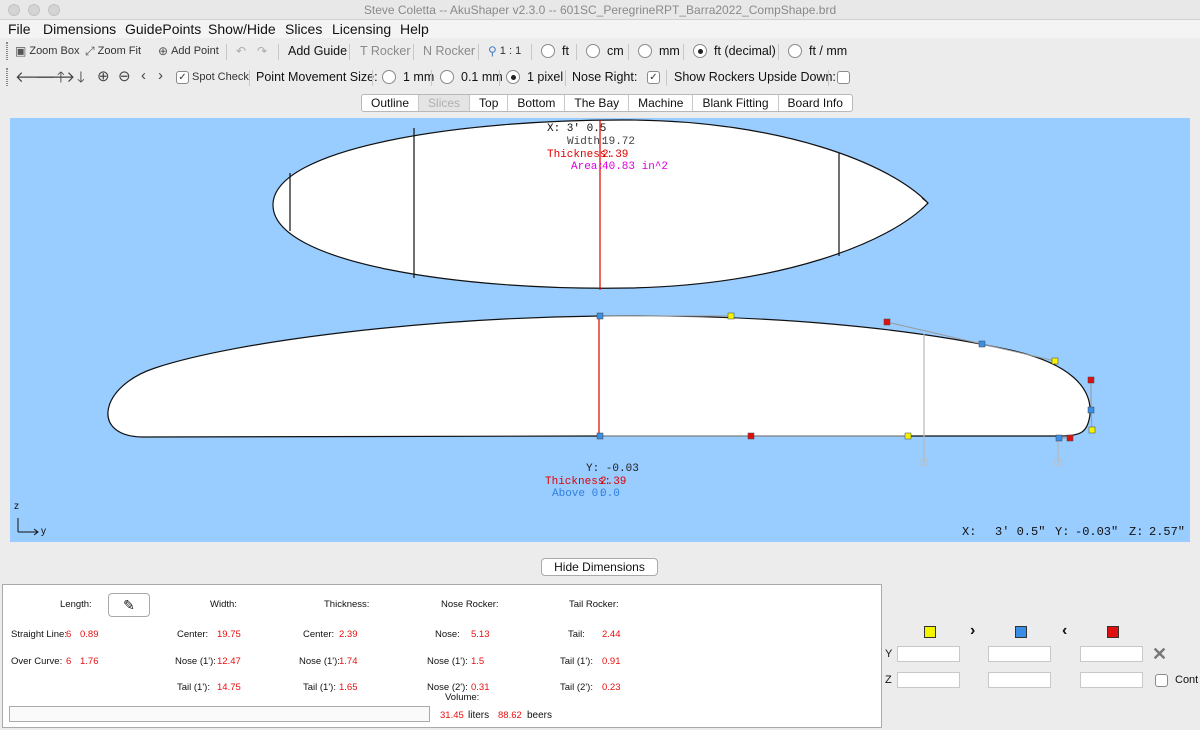  Describe the element at coordinates (611, 687) in the screenshot. I see `tail-rocker-2ft-value: 0.23` at that location.